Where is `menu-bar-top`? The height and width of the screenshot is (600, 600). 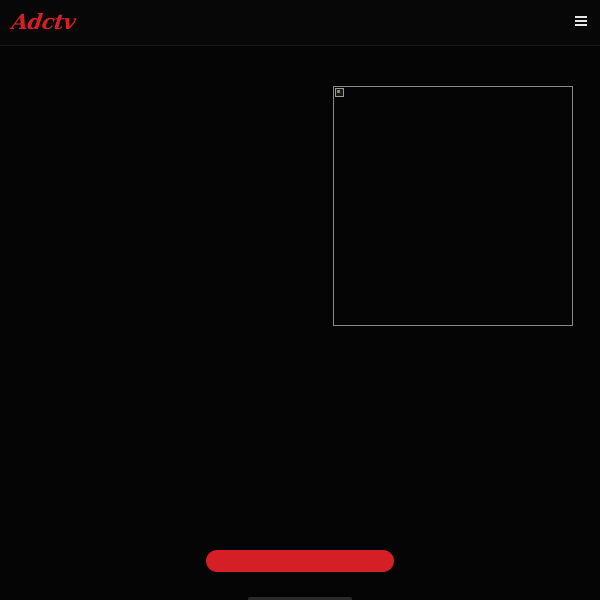
menu-bar-top is located at coordinates (581, 17).